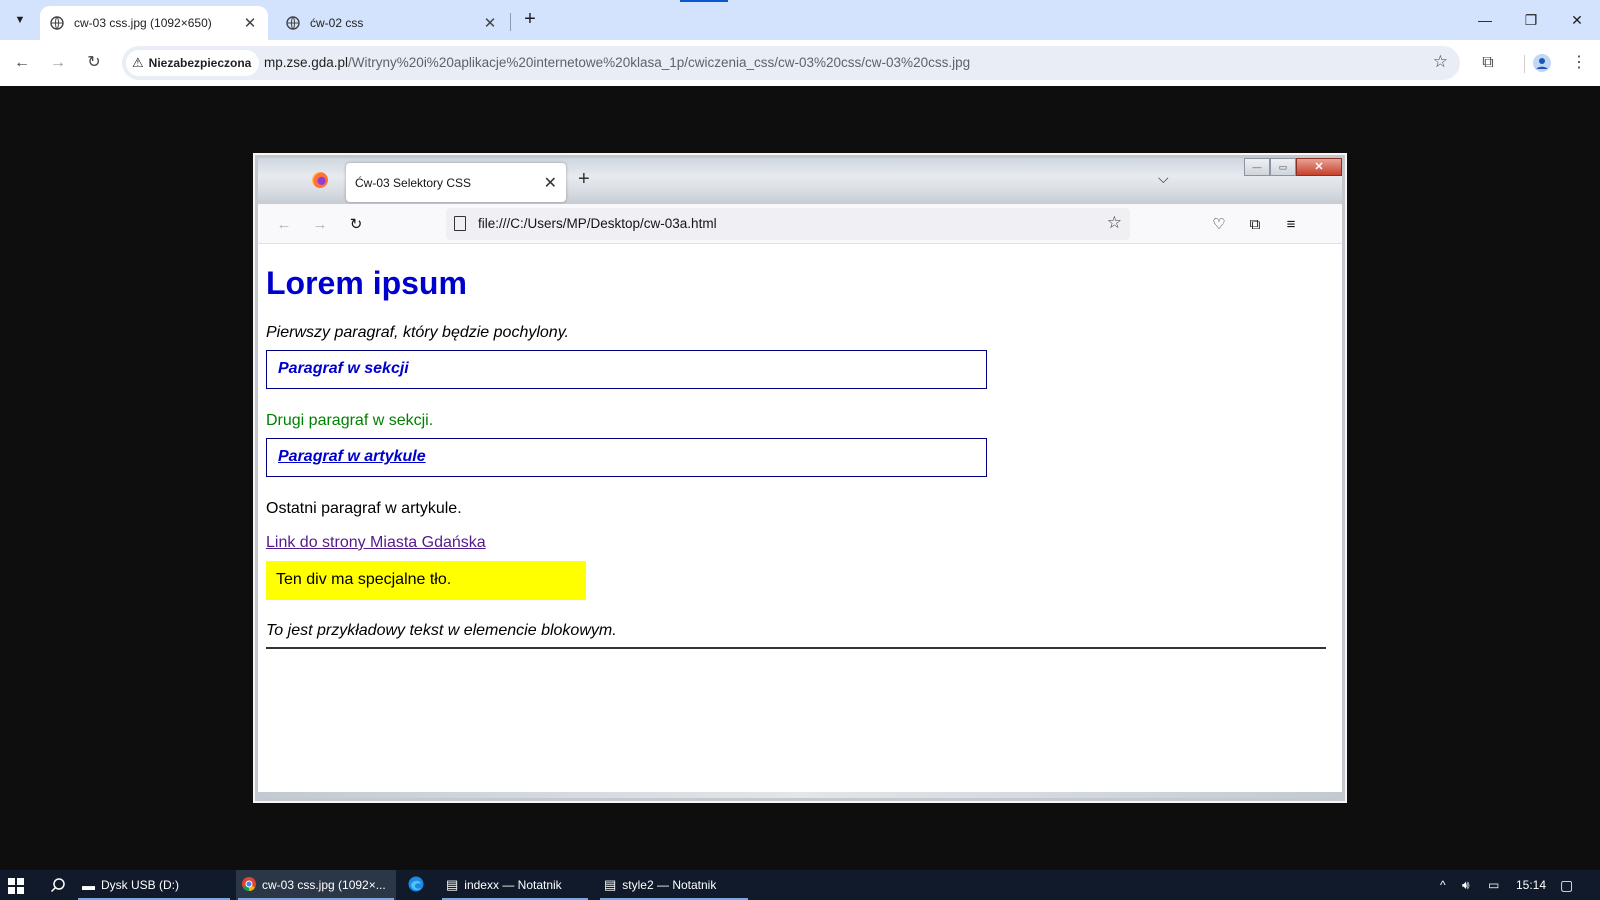 This screenshot has width=1600, height=900. I want to click on ff-maximize-icon: ▭, so click(1283, 167).